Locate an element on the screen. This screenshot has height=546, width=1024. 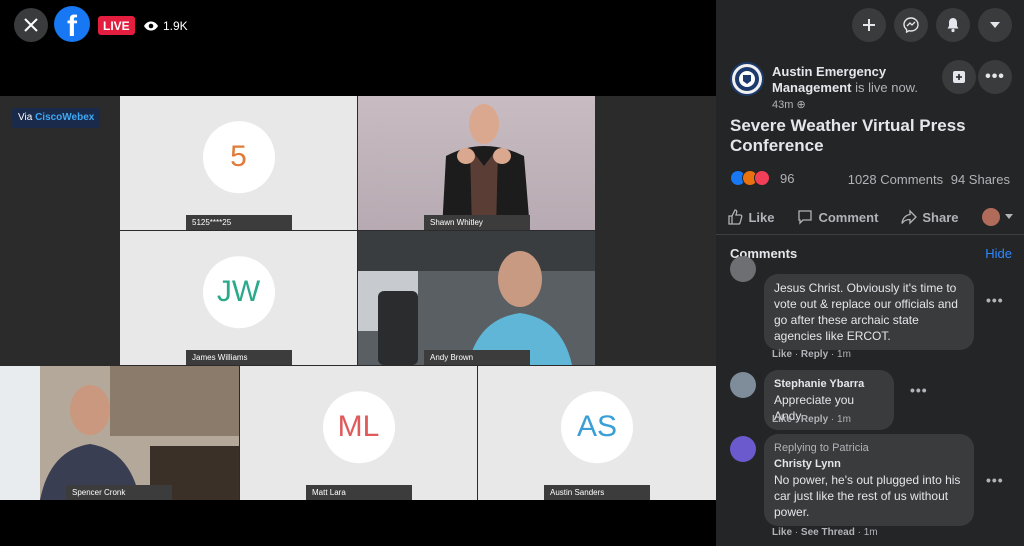
create-button is located at coordinates (869, 25).